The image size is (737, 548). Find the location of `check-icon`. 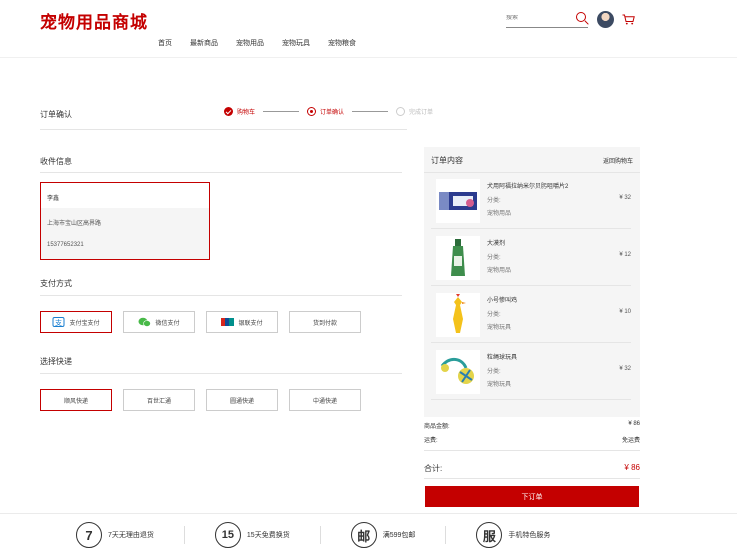

check-icon is located at coordinates (228, 111).